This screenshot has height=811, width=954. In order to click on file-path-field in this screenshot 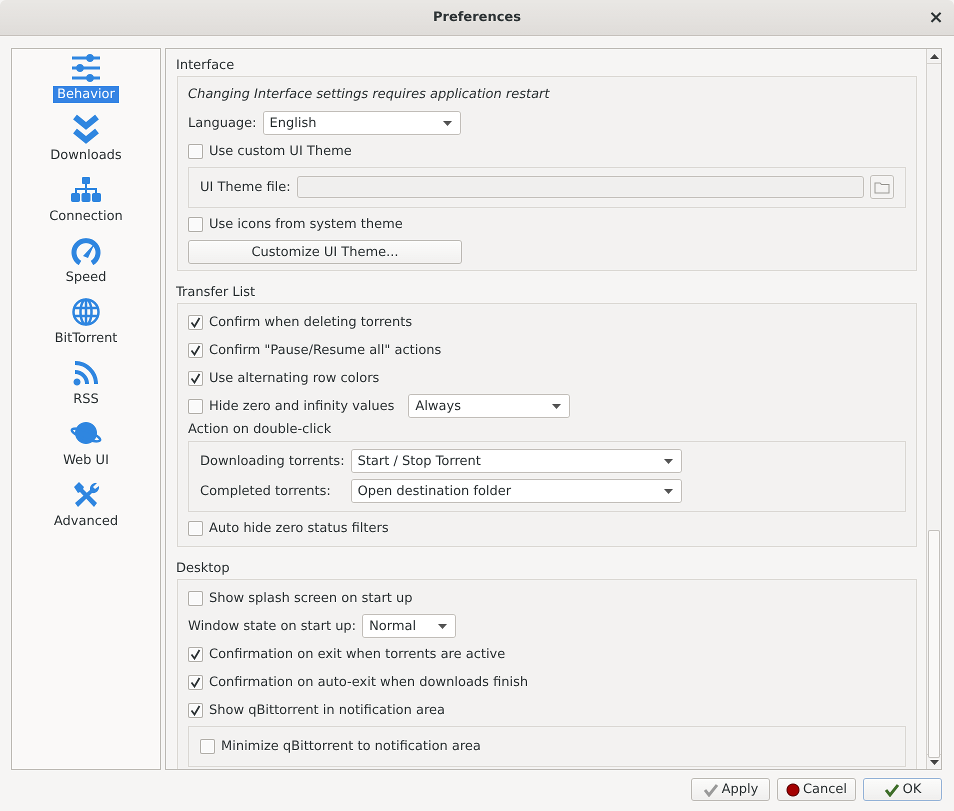, I will do `click(580, 187)`.